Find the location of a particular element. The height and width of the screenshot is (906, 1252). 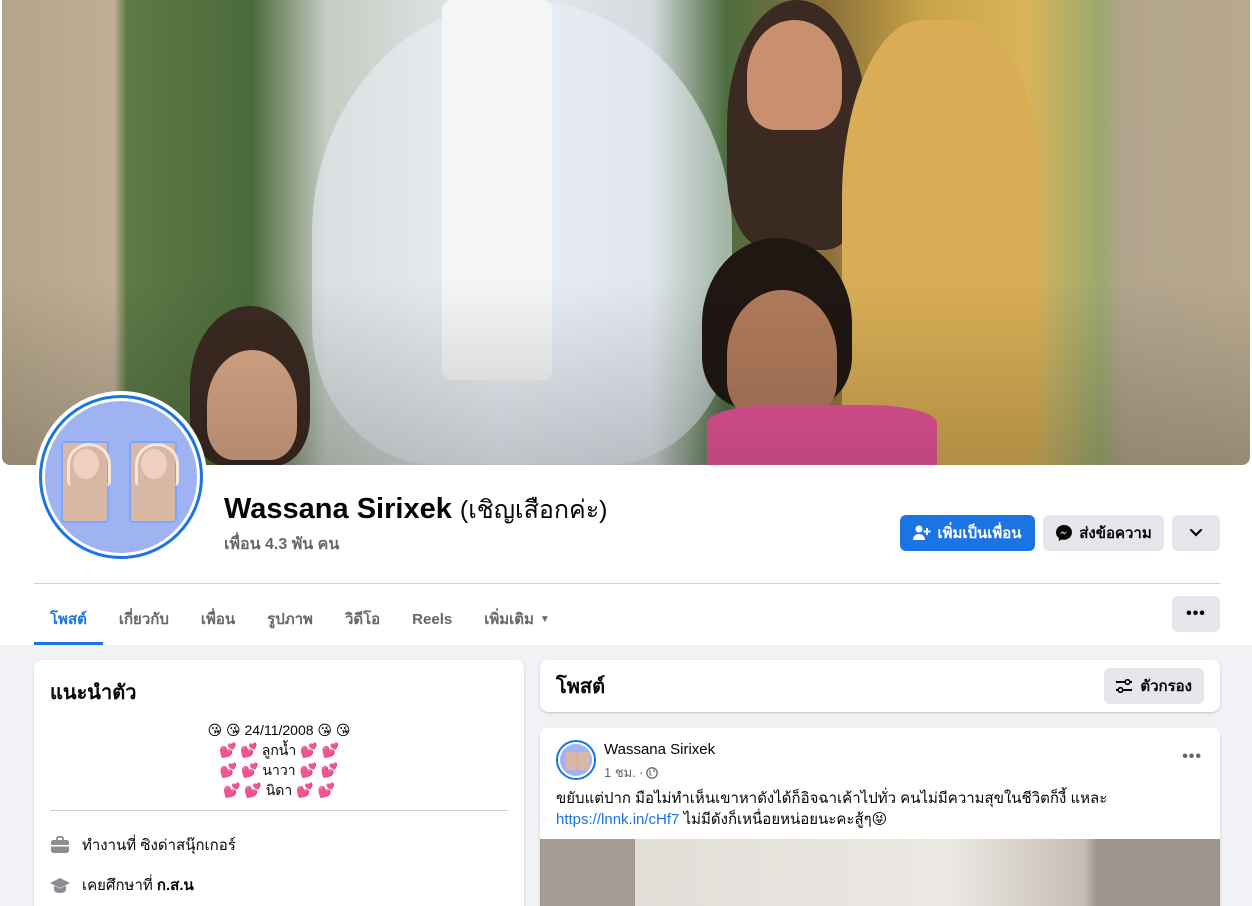

tab-label: โพสต์ is located at coordinates (68, 619).